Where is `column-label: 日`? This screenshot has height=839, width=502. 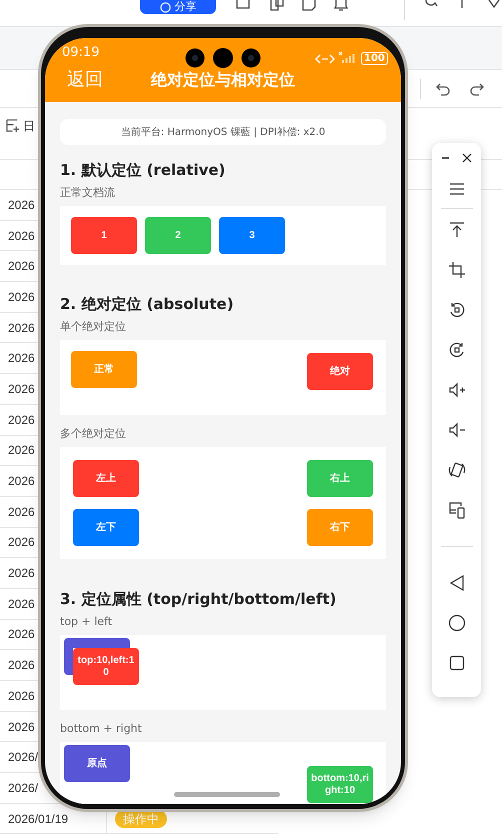 column-label: 日 is located at coordinates (29, 126).